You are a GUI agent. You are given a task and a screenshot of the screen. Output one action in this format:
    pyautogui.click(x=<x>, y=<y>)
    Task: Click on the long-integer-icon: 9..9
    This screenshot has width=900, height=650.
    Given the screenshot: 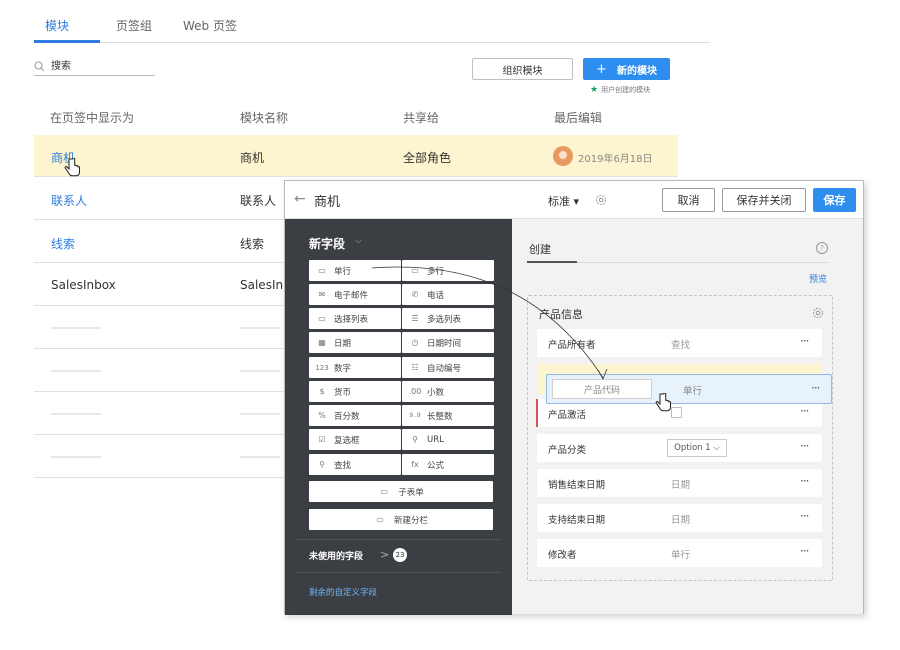 What is the action you would take?
    pyautogui.click(x=415, y=415)
    